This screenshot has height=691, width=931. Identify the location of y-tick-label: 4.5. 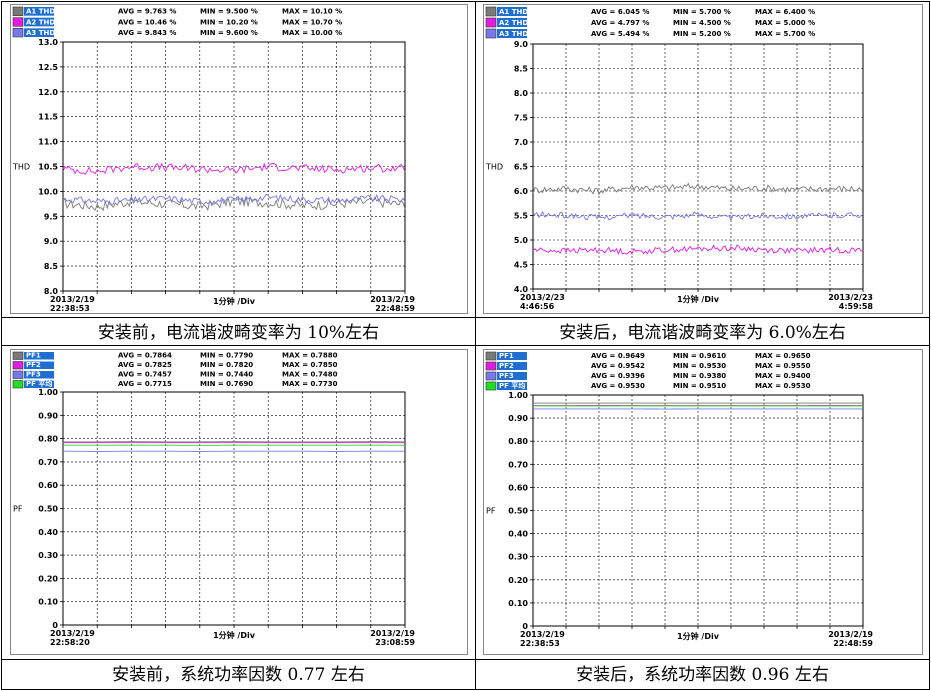
(521, 265).